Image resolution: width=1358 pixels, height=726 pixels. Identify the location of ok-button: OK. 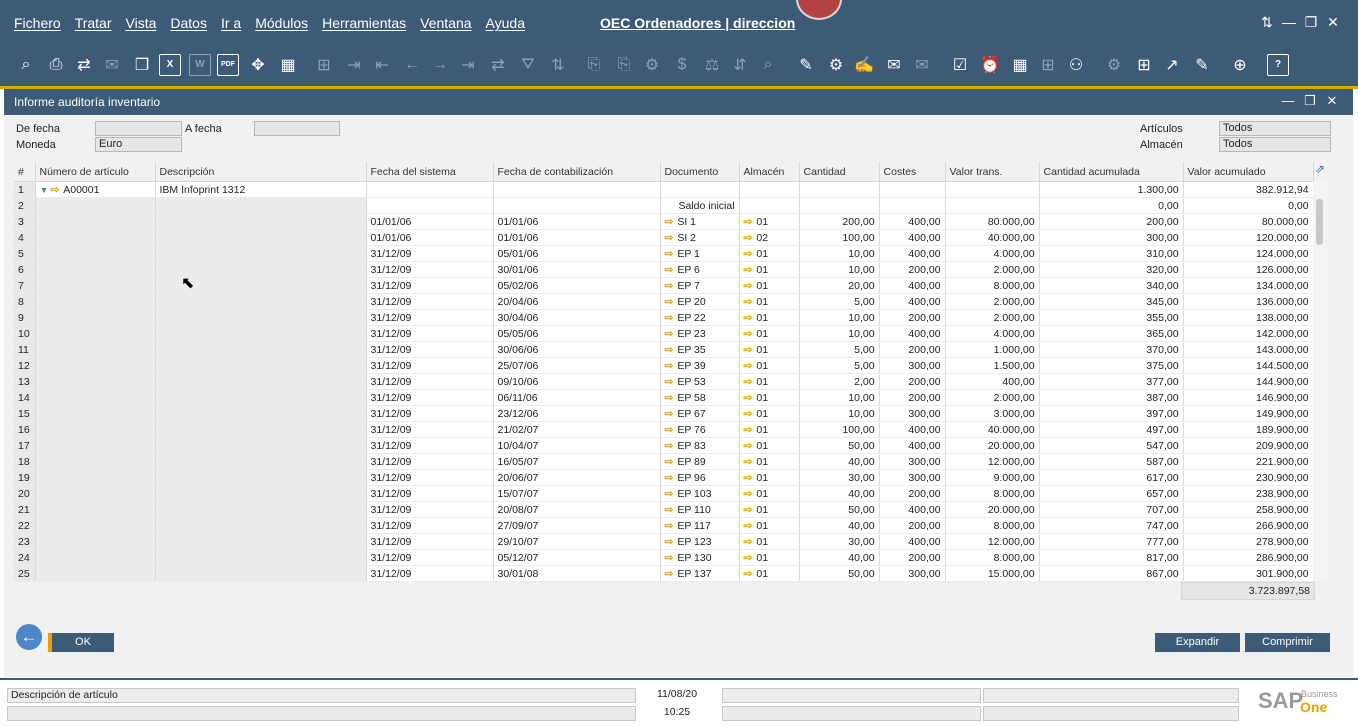
(83, 642).